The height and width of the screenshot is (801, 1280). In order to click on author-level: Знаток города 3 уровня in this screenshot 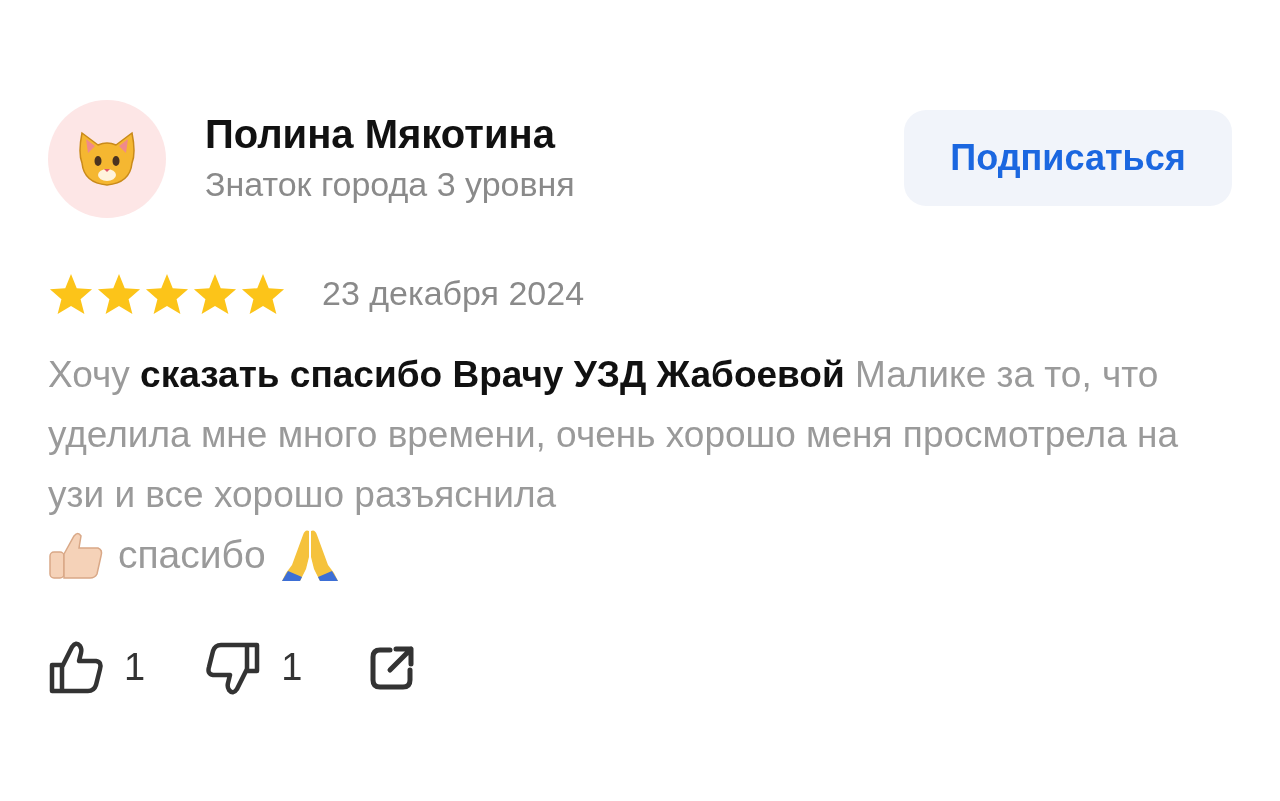, I will do `click(390, 184)`.